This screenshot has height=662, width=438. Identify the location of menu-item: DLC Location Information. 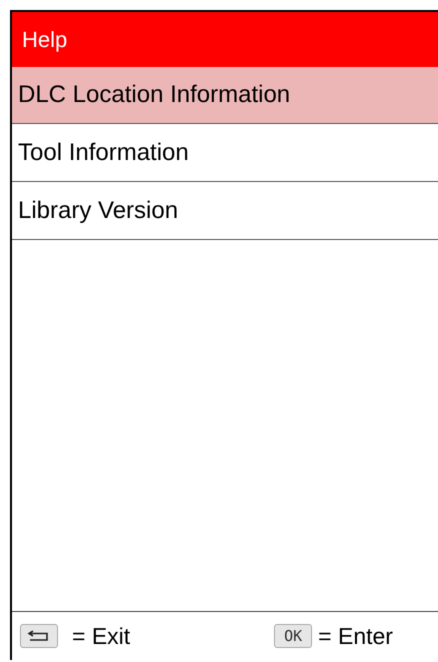
(225, 95).